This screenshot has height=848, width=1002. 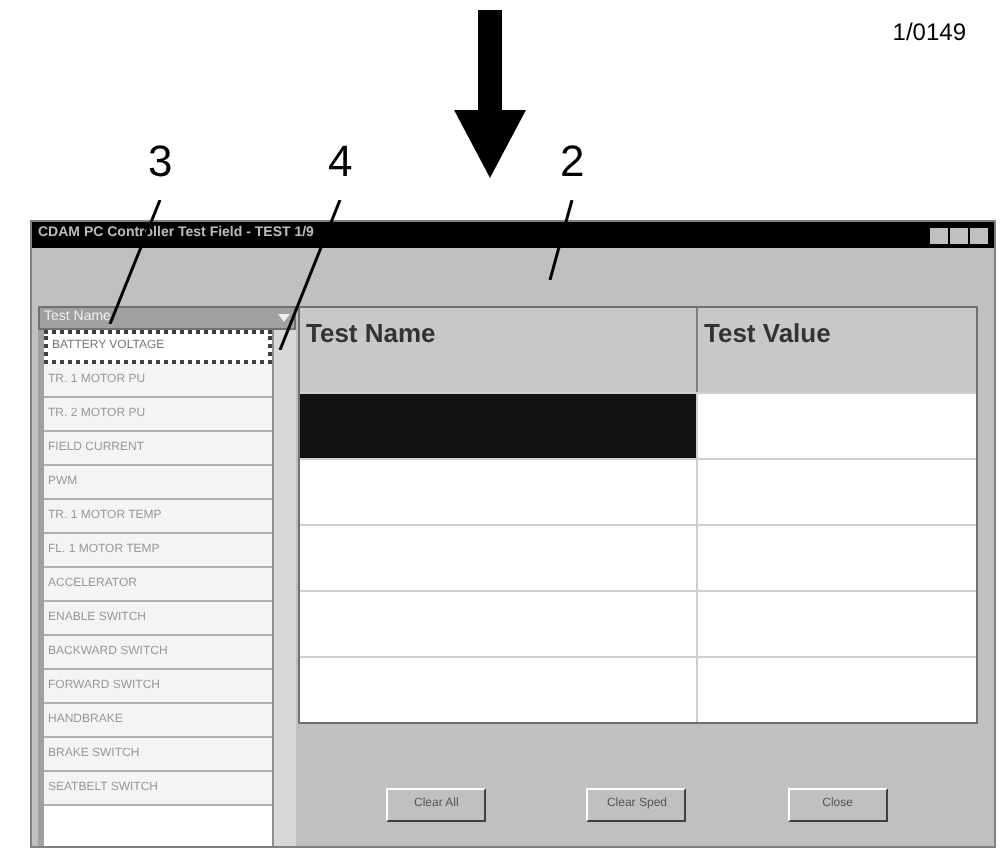 I want to click on table-cell, so click(x=499, y=426).